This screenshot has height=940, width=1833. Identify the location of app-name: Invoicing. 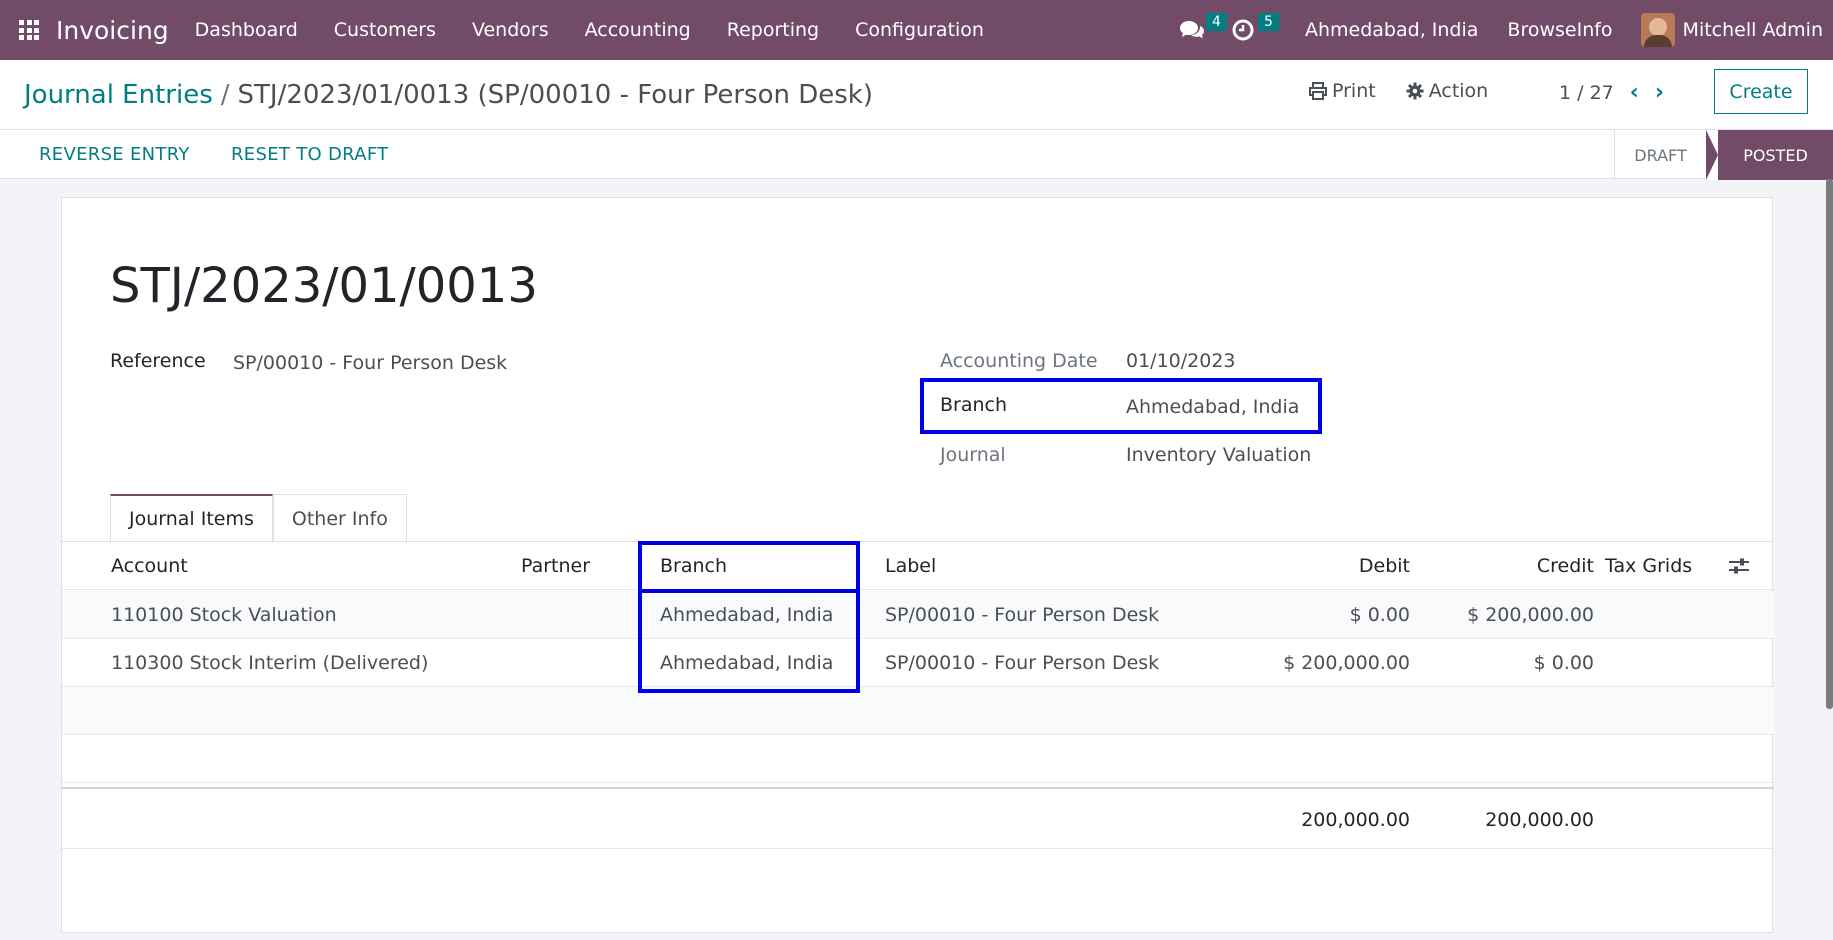
(112, 30).